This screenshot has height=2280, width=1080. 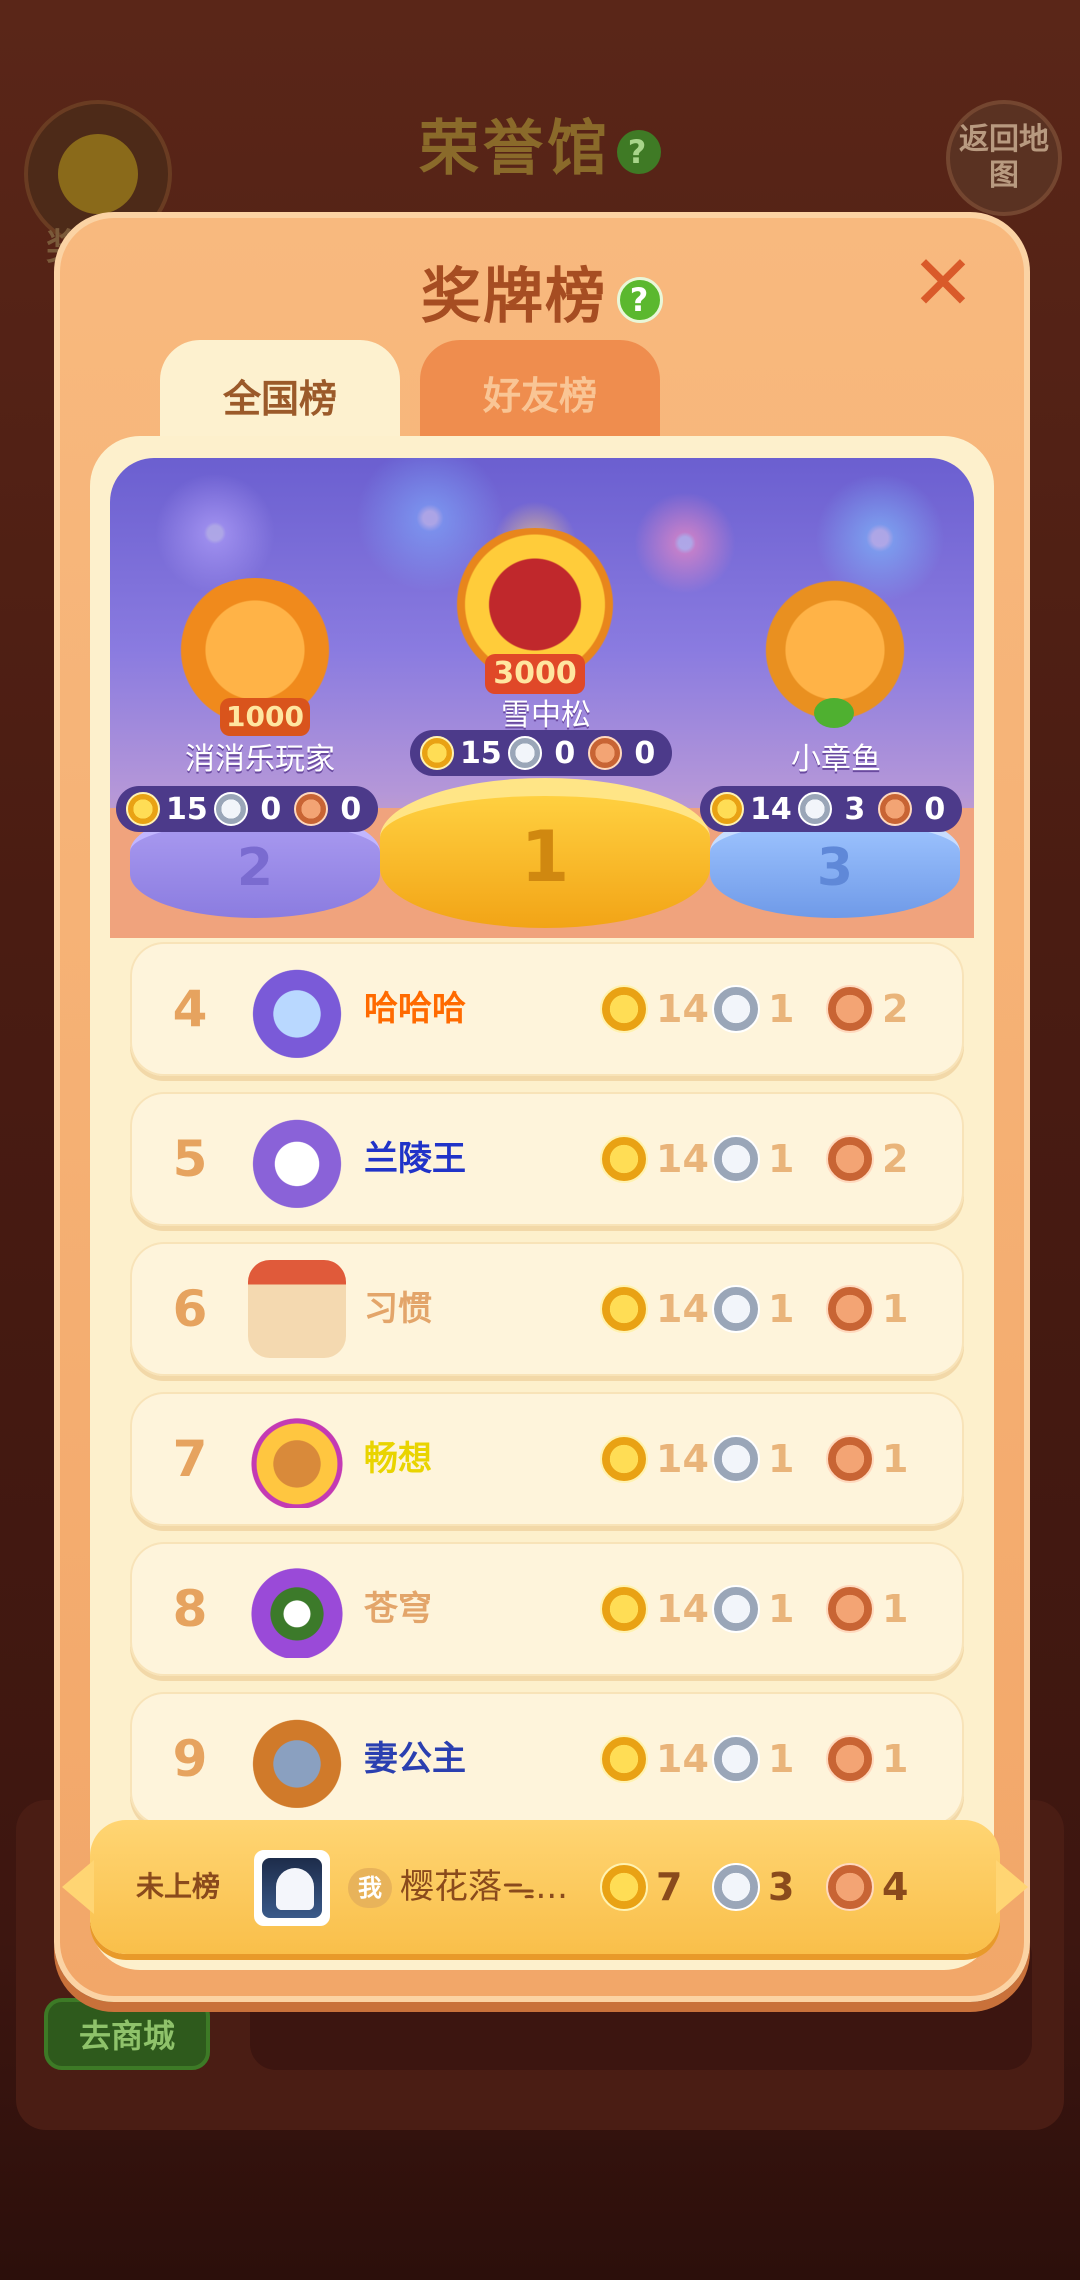 I want to click on rank-number: 9, so click(x=190, y=1759).